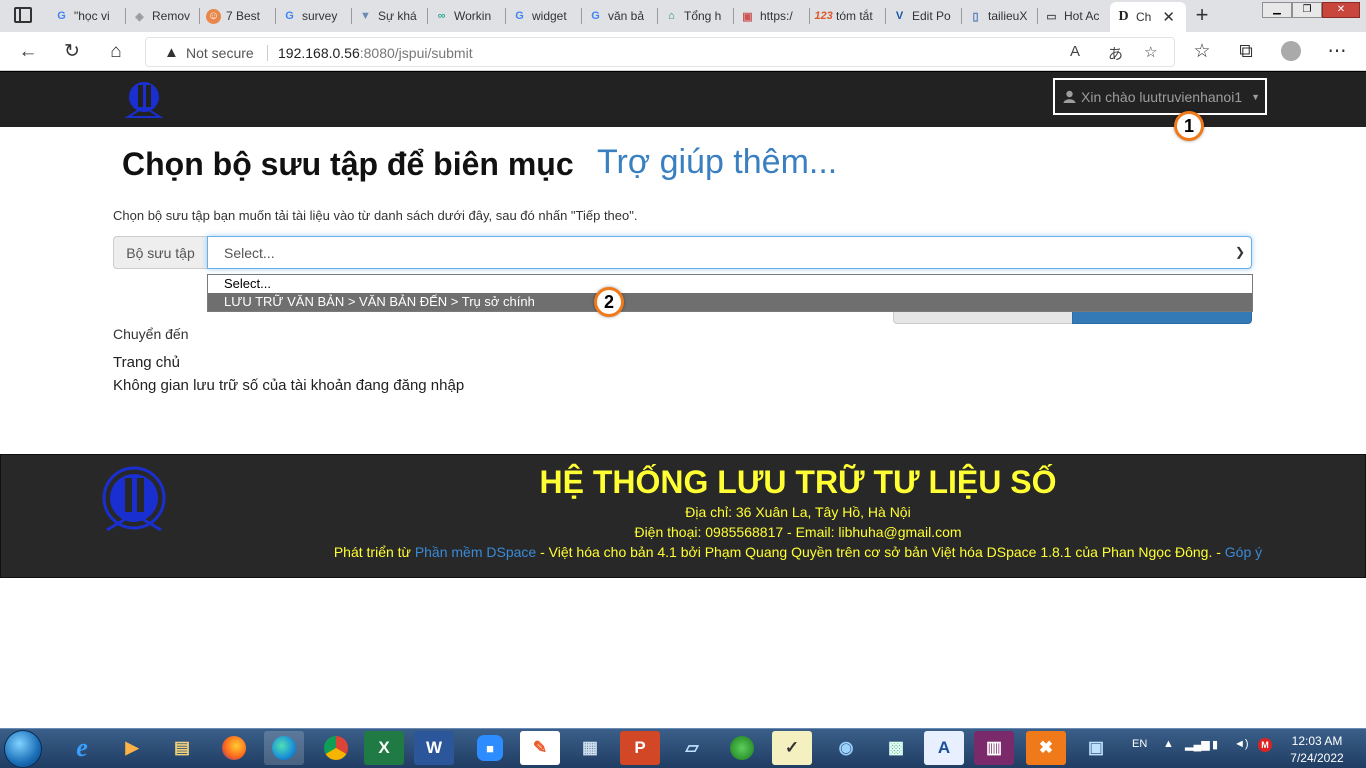 The height and width of the screenshot is (768, 1366). Describe the element at coordinates (490, 748) in the screenshot. I see `zoom-icon: ■` at that location.